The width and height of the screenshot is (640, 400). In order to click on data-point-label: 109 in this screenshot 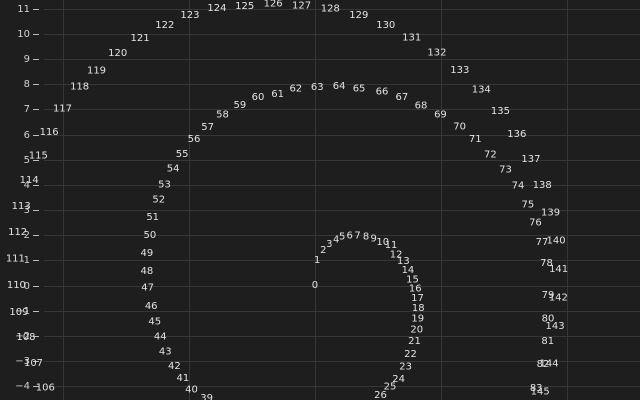, I will do `click(18, 312)`.